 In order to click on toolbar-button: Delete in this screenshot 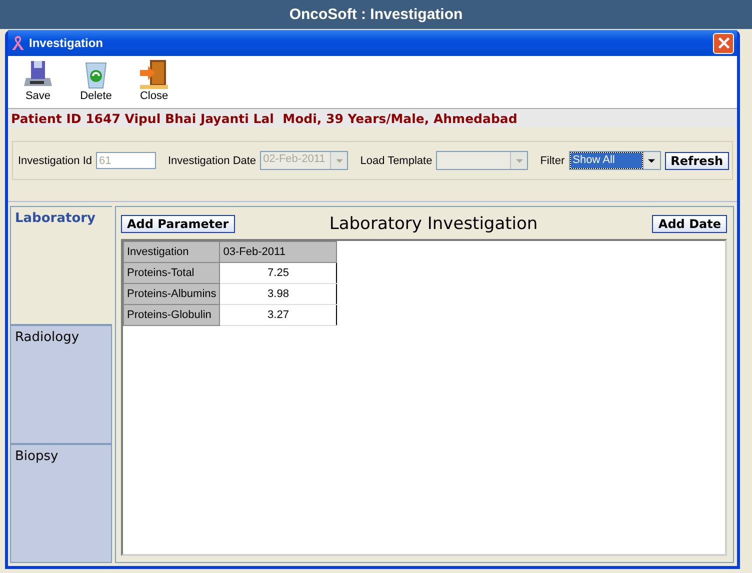, I will do `click(96, 83)`.